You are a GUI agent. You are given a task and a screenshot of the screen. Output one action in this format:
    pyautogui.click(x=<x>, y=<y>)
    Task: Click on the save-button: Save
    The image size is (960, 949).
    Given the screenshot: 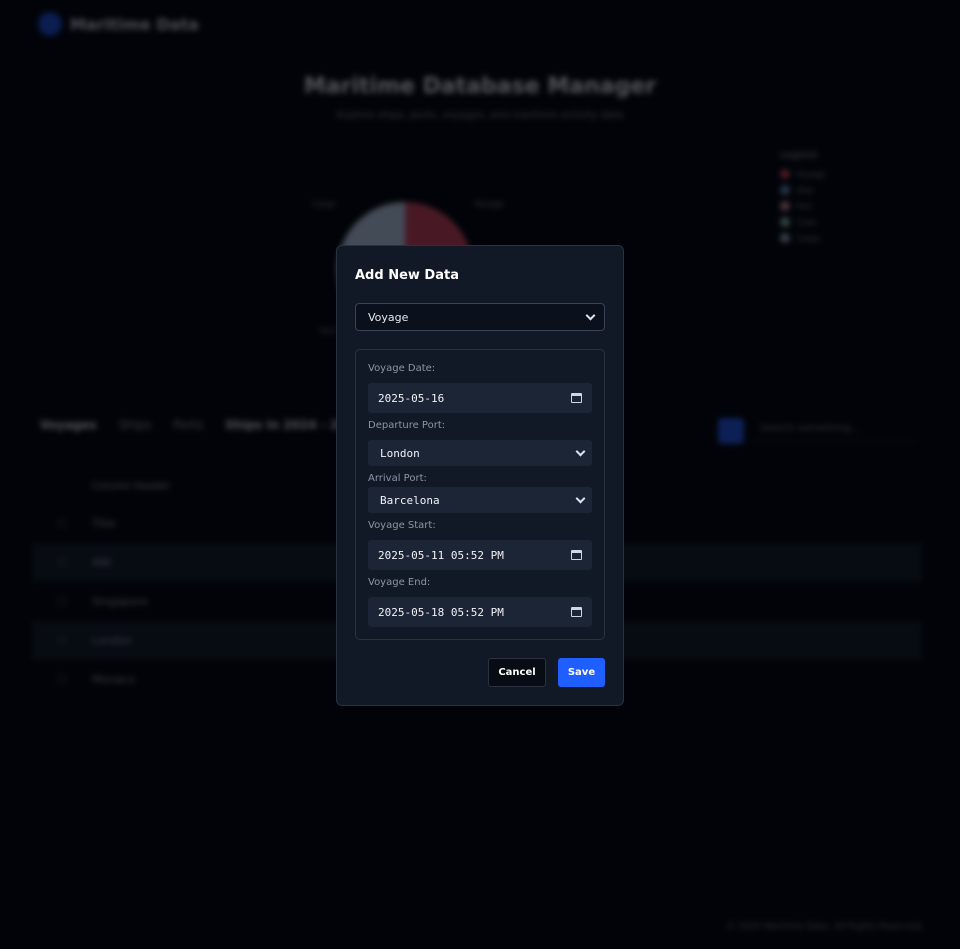 What is the action you would take?
    pyautogui.click(x=581, y=672)
    